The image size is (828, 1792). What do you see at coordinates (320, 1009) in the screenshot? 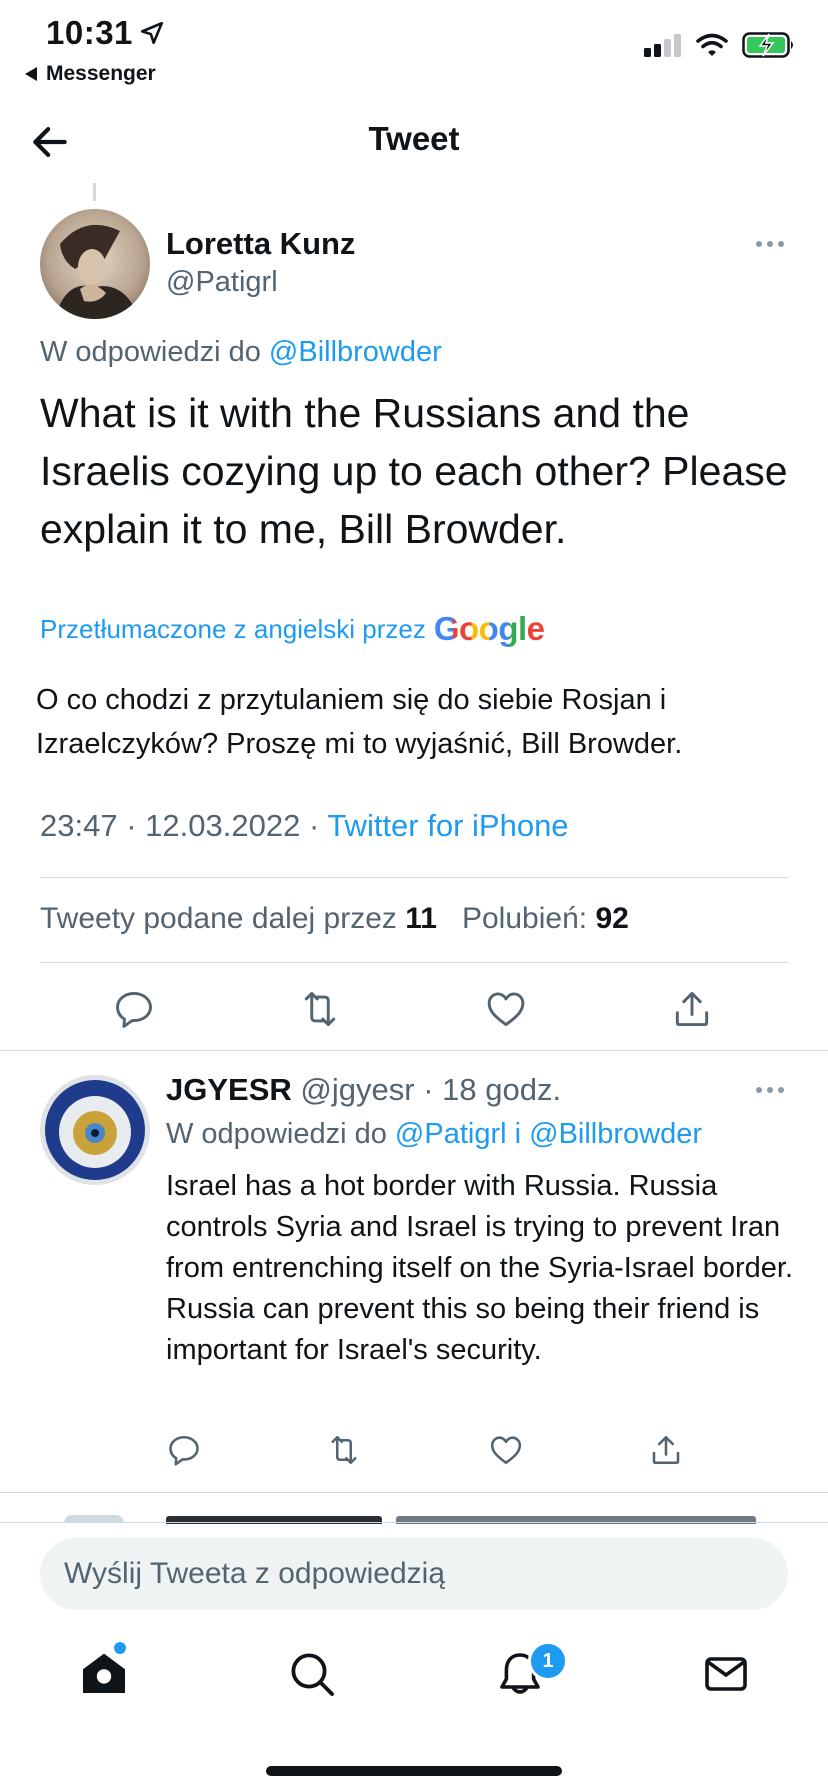
I see `retweet-icon` at bounding box center [320, 1009].